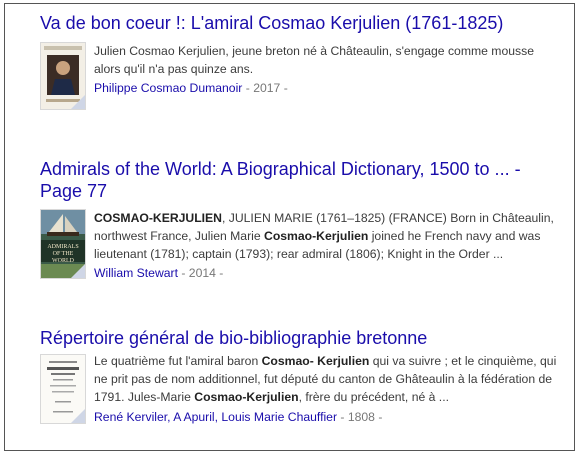  What do you see at coordinates (63, 254) in the screenshot?
I see `thumbnail-title-text: ADMIRALS OF THE WORLD` at bounding box center [63, 254].